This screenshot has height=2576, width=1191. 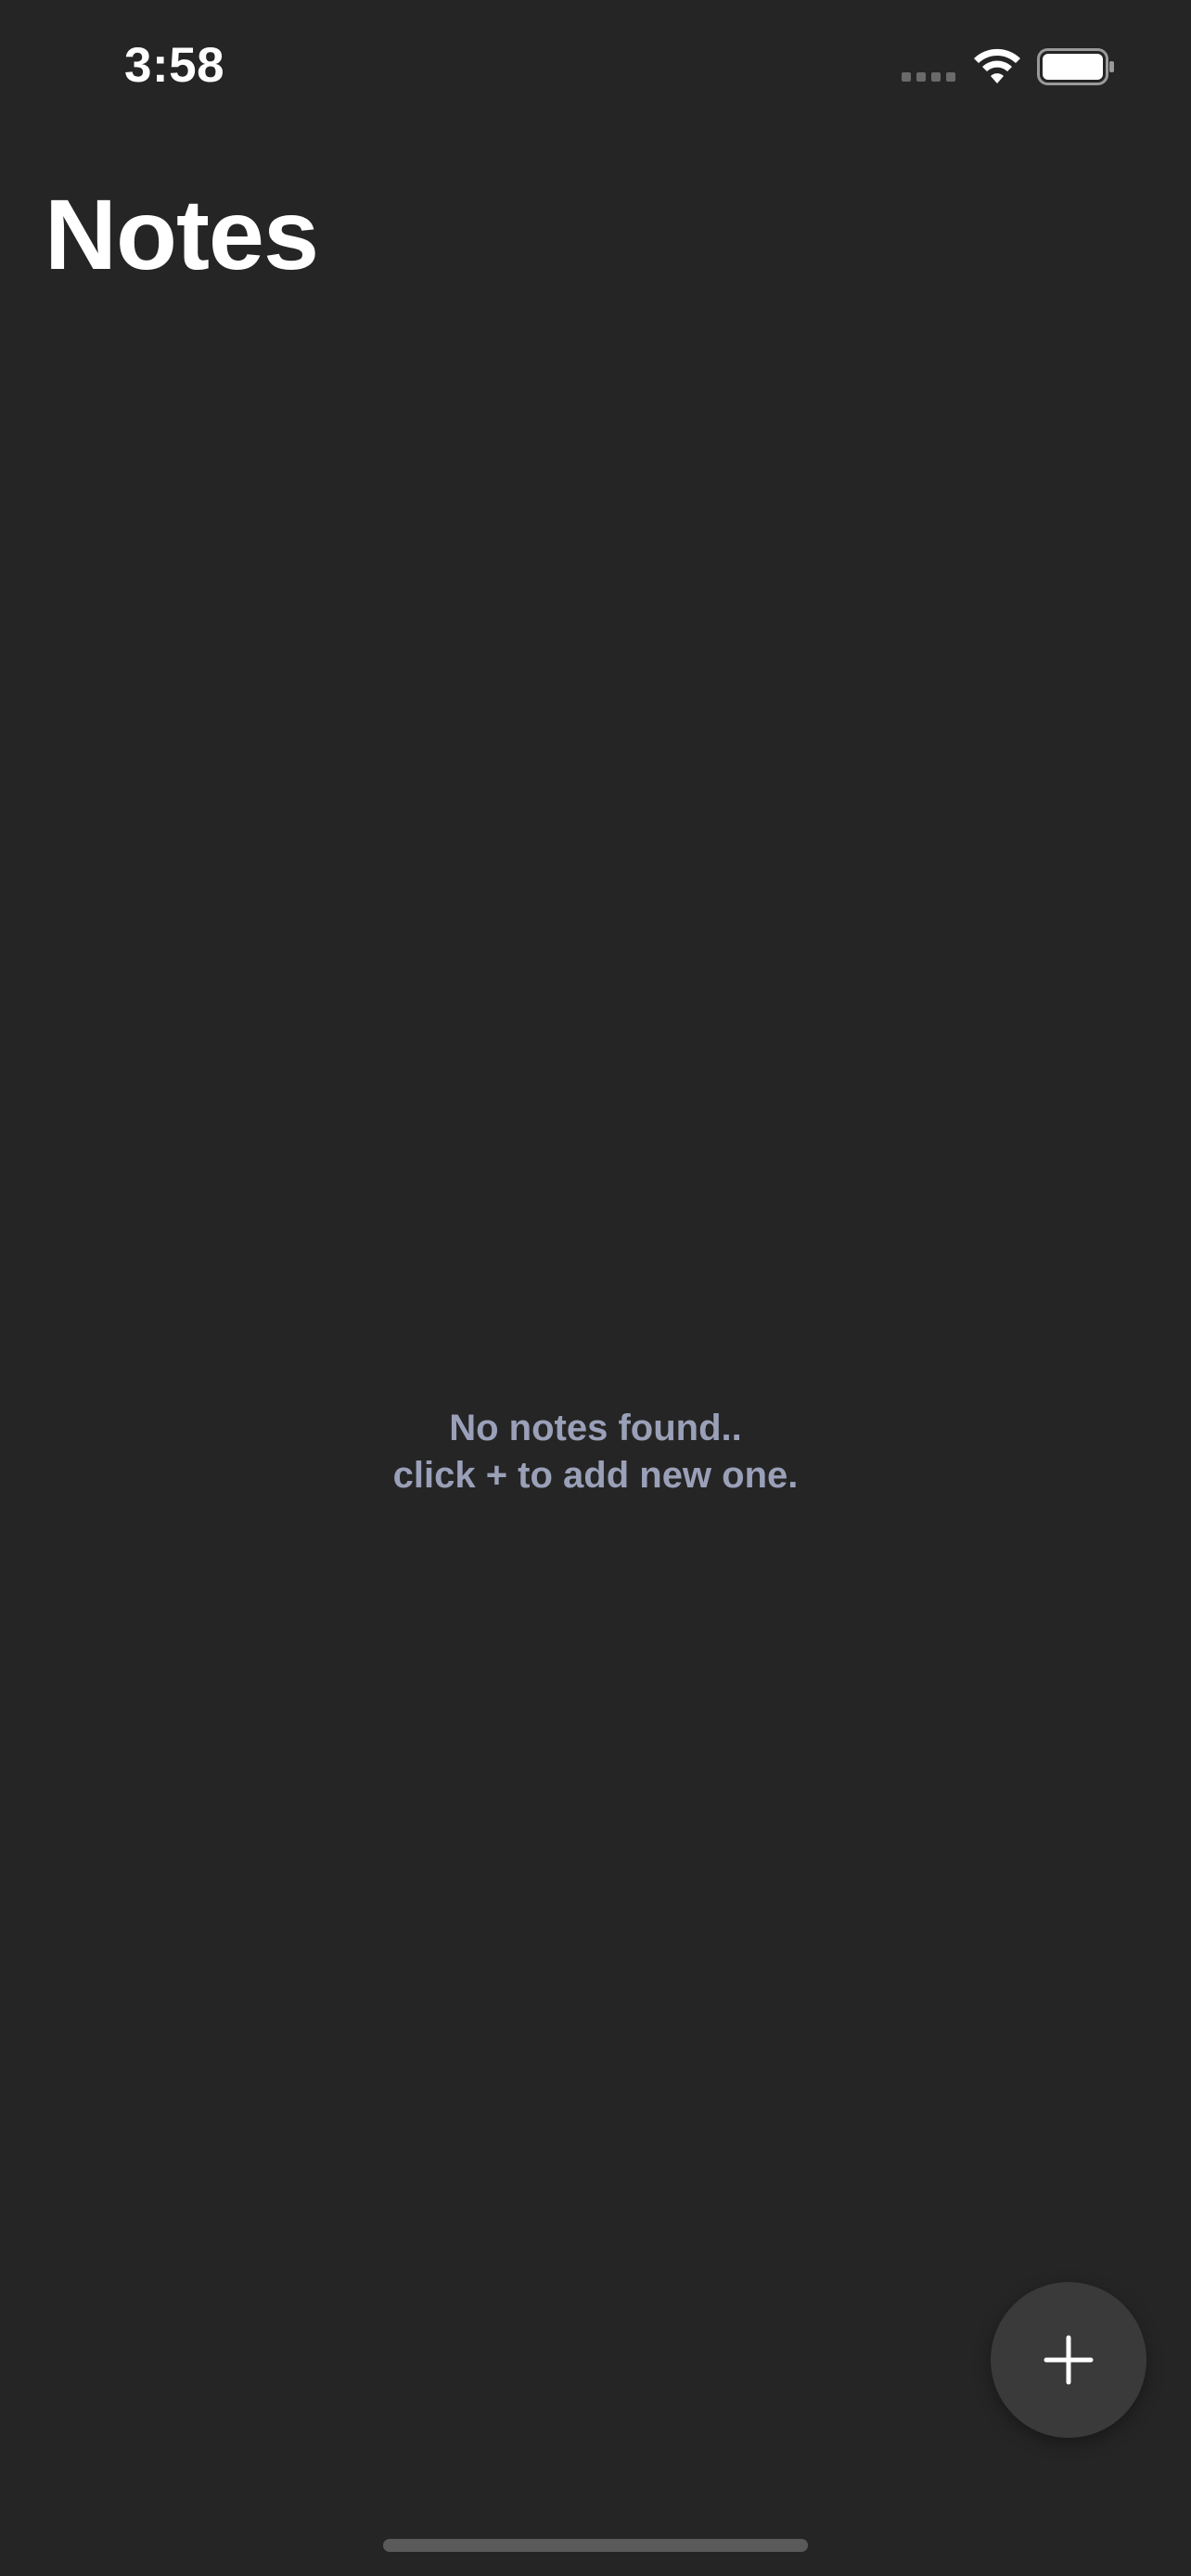 I want to click on empty-state-message: No notes found.. click + to add new one., so click(x=595, y=1452).